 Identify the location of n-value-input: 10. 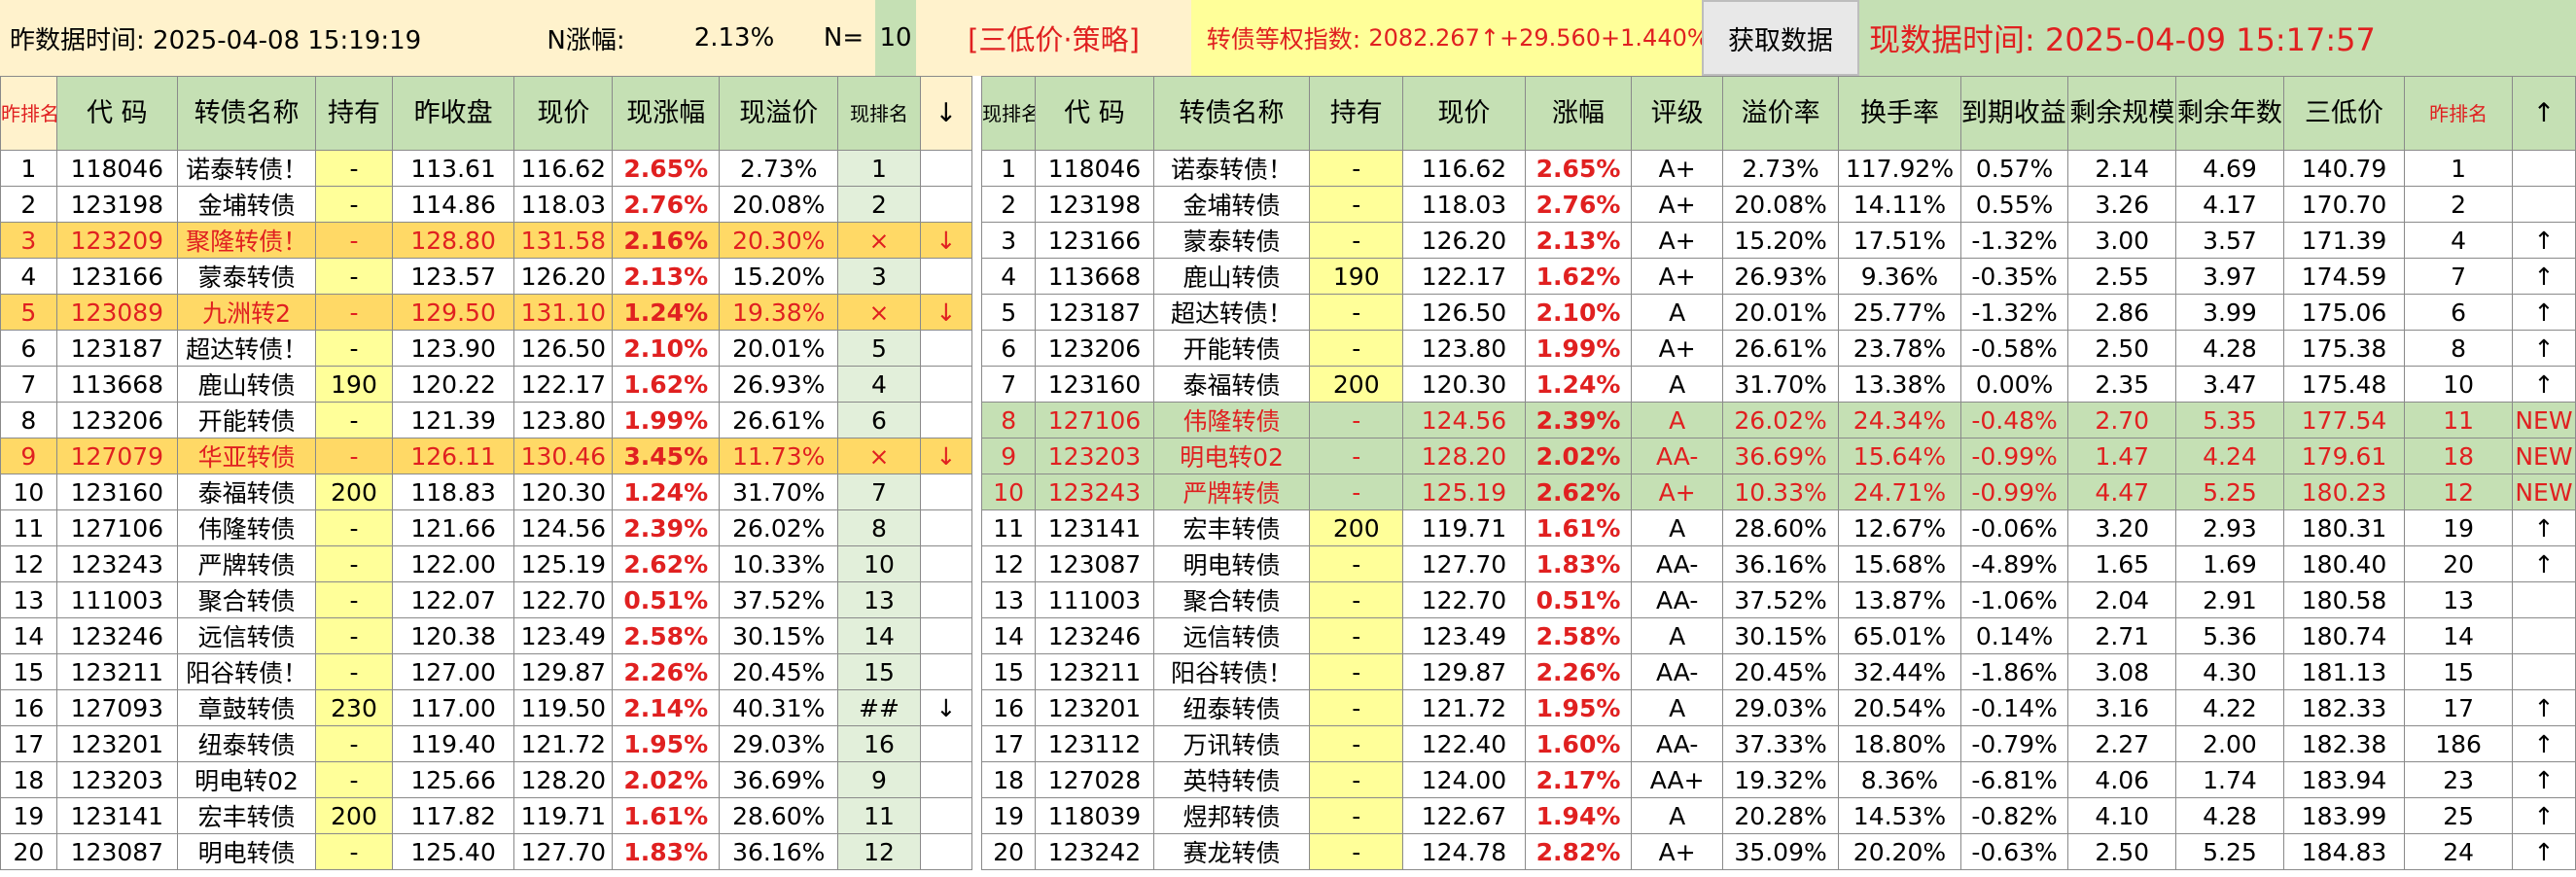
(896, 38).